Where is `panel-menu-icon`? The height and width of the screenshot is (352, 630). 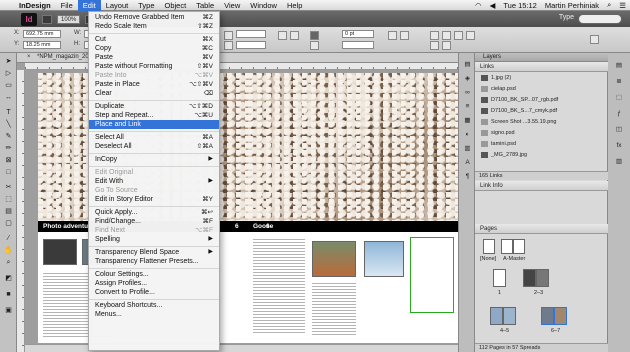
panel-menu-icon is located at coordinates (594, 39).